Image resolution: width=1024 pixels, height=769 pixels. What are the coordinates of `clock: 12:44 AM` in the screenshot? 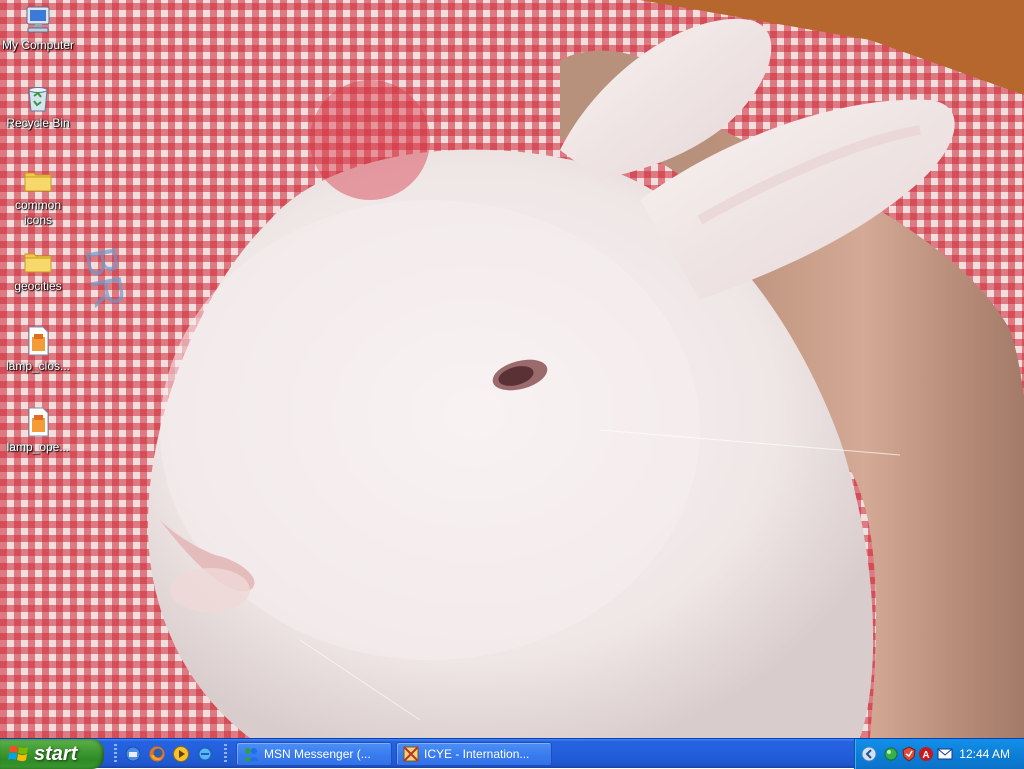 It's located at (984, 754).